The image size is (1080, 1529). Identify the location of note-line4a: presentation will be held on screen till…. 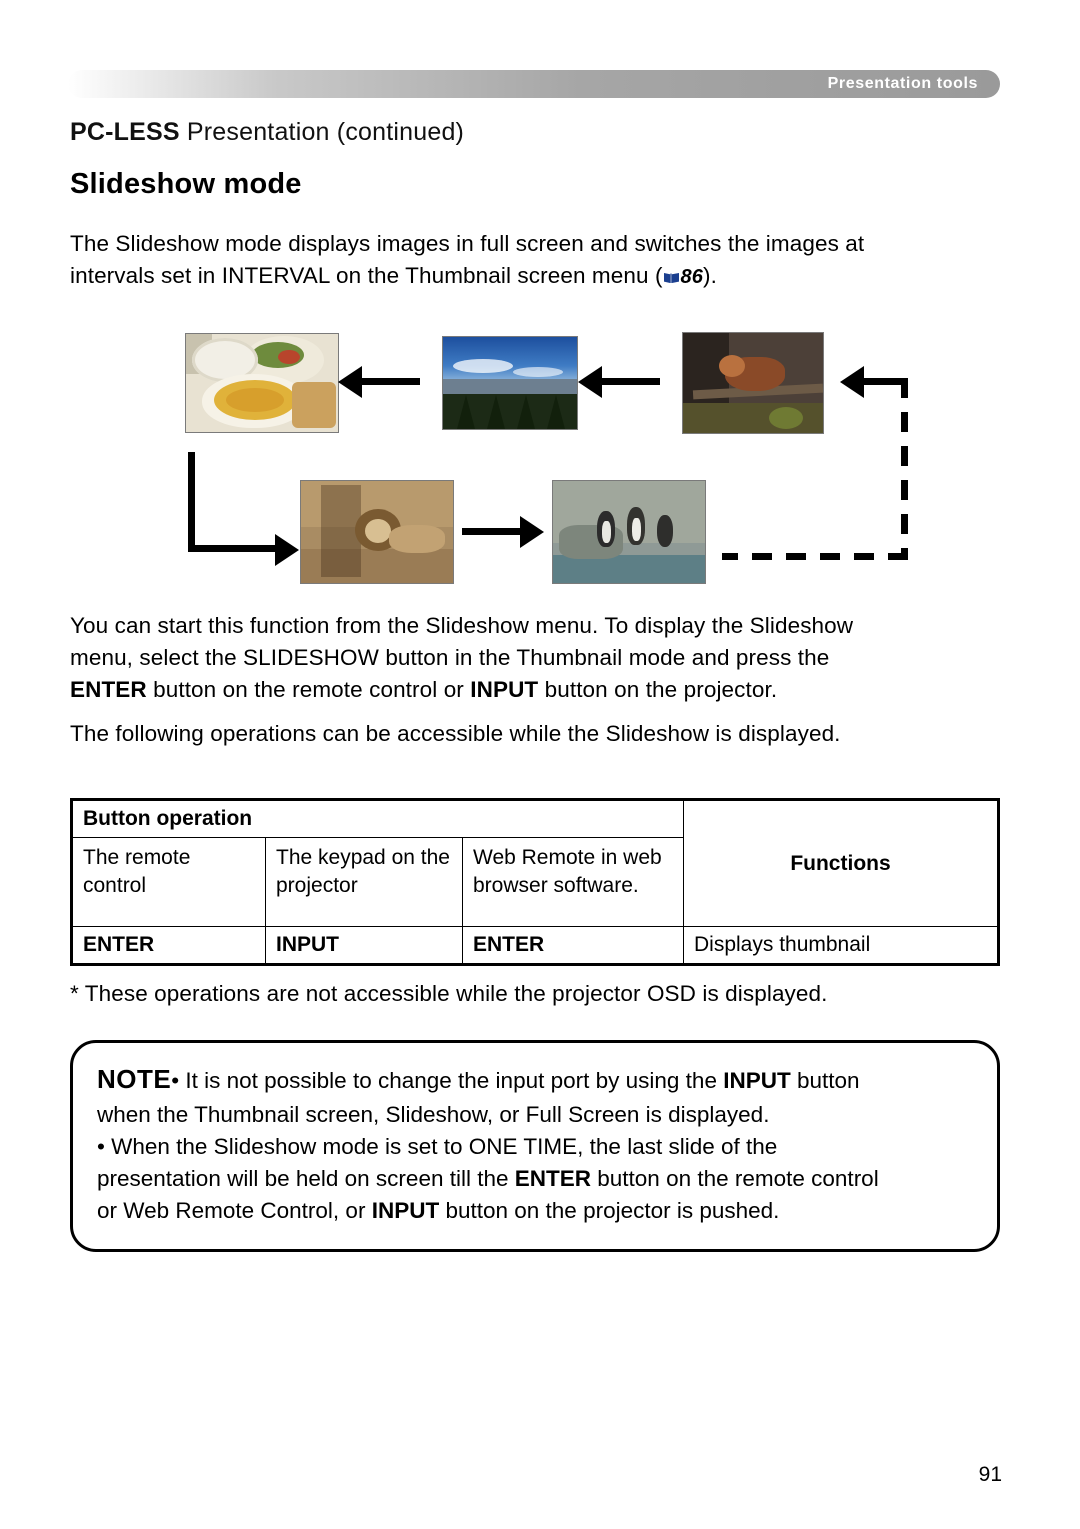
(306, 1178).